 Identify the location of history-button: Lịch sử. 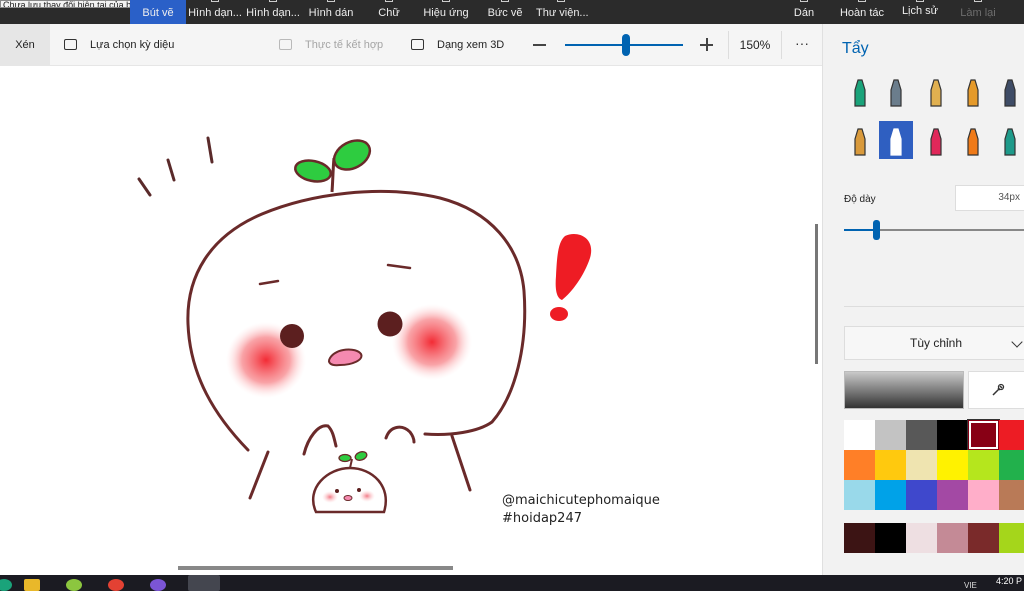
(920, 12).